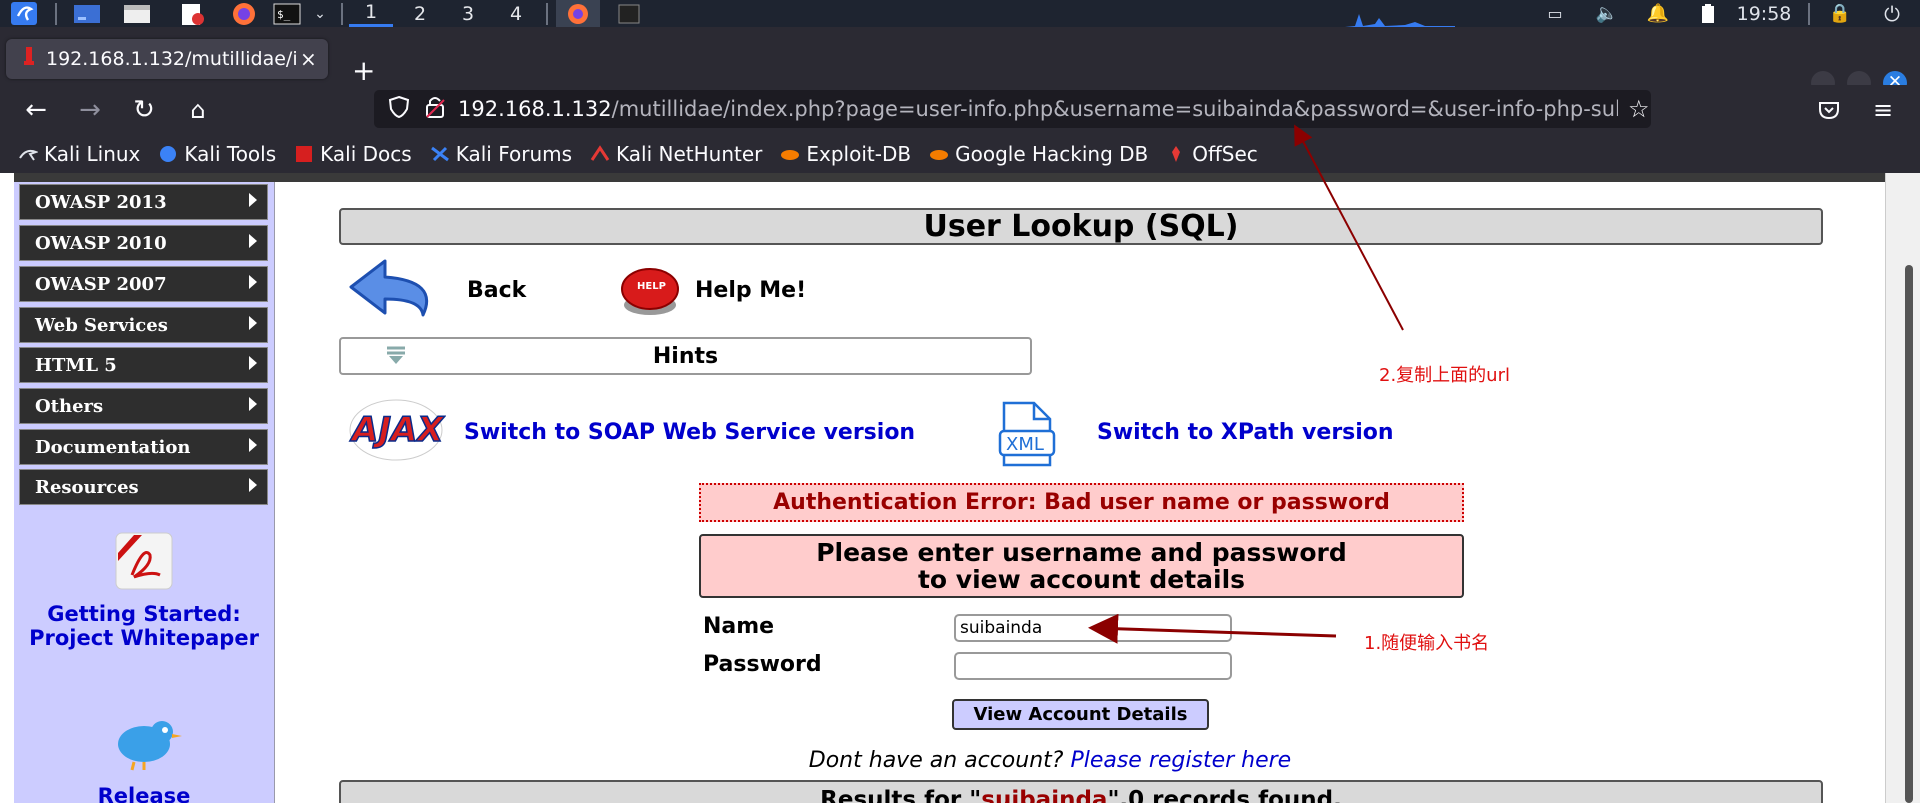  Describe the element at coordinates (1349, 227) in the screenshot. I see `annotation-arrow-url` at that location.